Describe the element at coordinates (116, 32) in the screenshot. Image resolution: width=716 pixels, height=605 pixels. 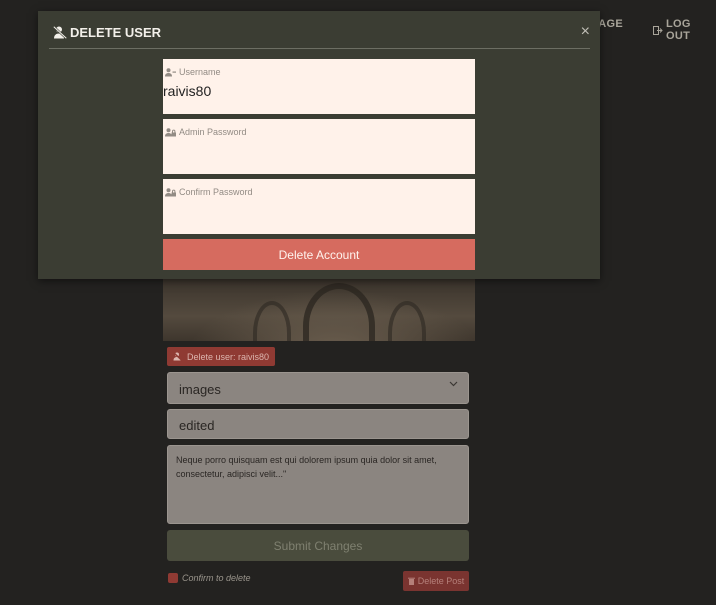
I see `modal-title-text: DELETE USER` at that location.